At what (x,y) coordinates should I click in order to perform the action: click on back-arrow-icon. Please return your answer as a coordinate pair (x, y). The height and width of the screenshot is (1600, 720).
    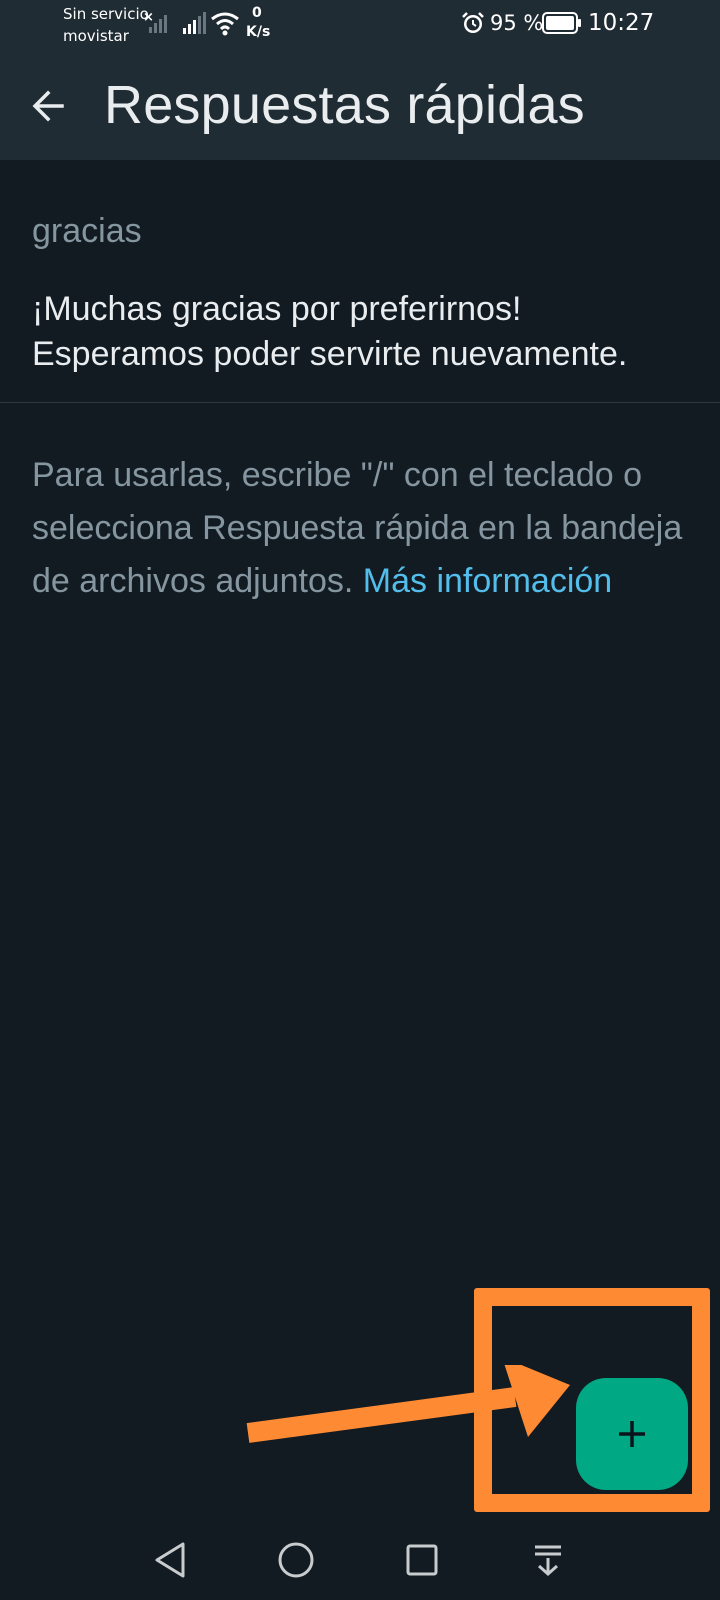
    Looking at the image, I should click on (48, 106).